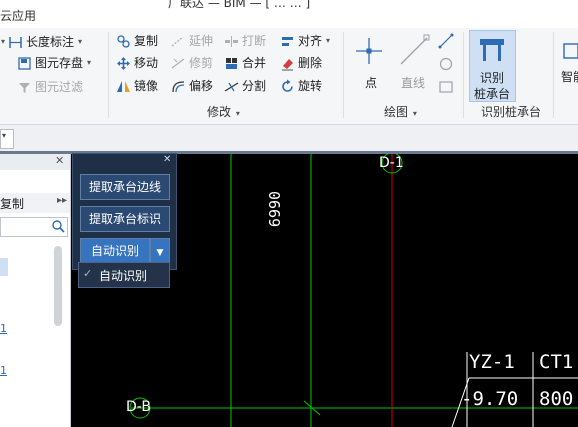 This screenshot has width=578, height=427. Describe the element at coordinates (58, 286) in the screenshot. I see `scrollbar-thumb` at that location.